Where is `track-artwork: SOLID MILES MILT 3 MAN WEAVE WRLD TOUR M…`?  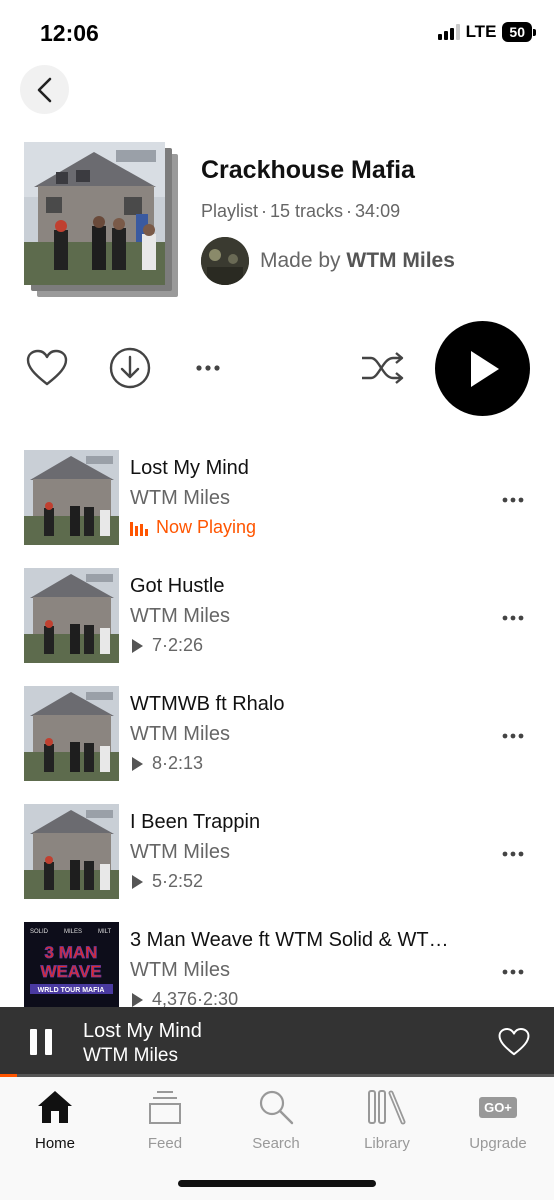 track-artwork: SOLID MILES MILT 3 MAN WEAVE WRLD TOUR M… is located at coordinates (71, 964).